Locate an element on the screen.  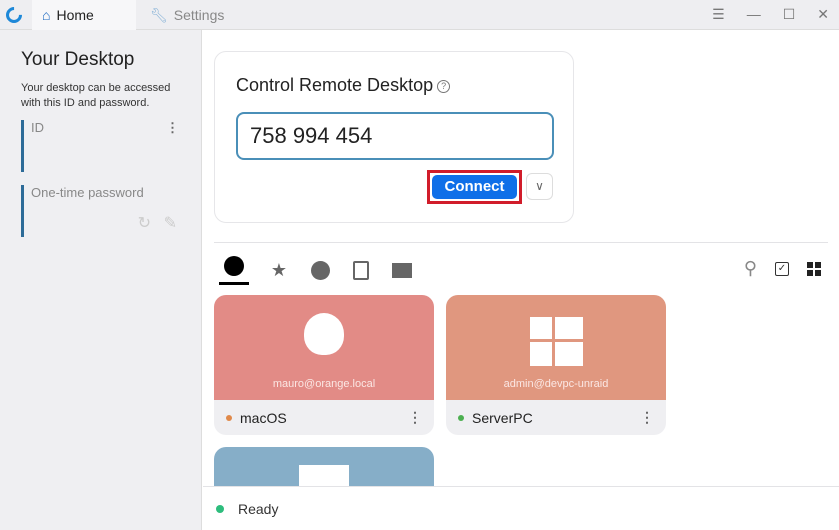
control-remote-title-text: Control Remote Desktop is located at coordinates (335, 85).